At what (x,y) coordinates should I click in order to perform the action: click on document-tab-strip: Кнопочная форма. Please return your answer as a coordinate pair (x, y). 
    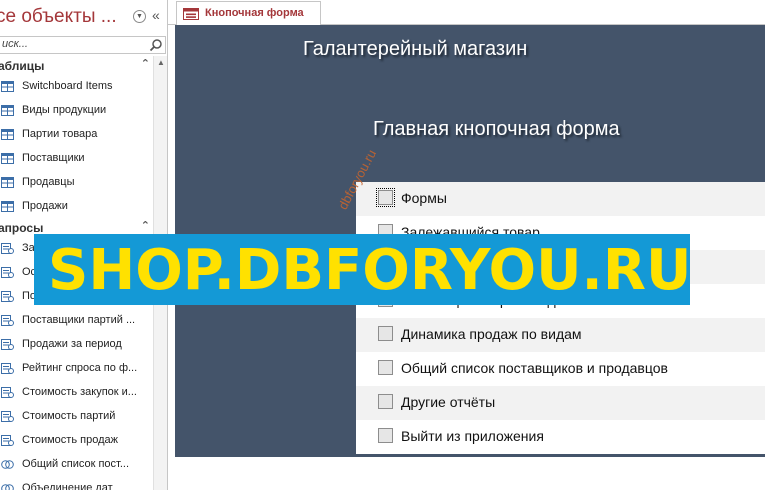
    Looking at the image, I should click on (466, 13).